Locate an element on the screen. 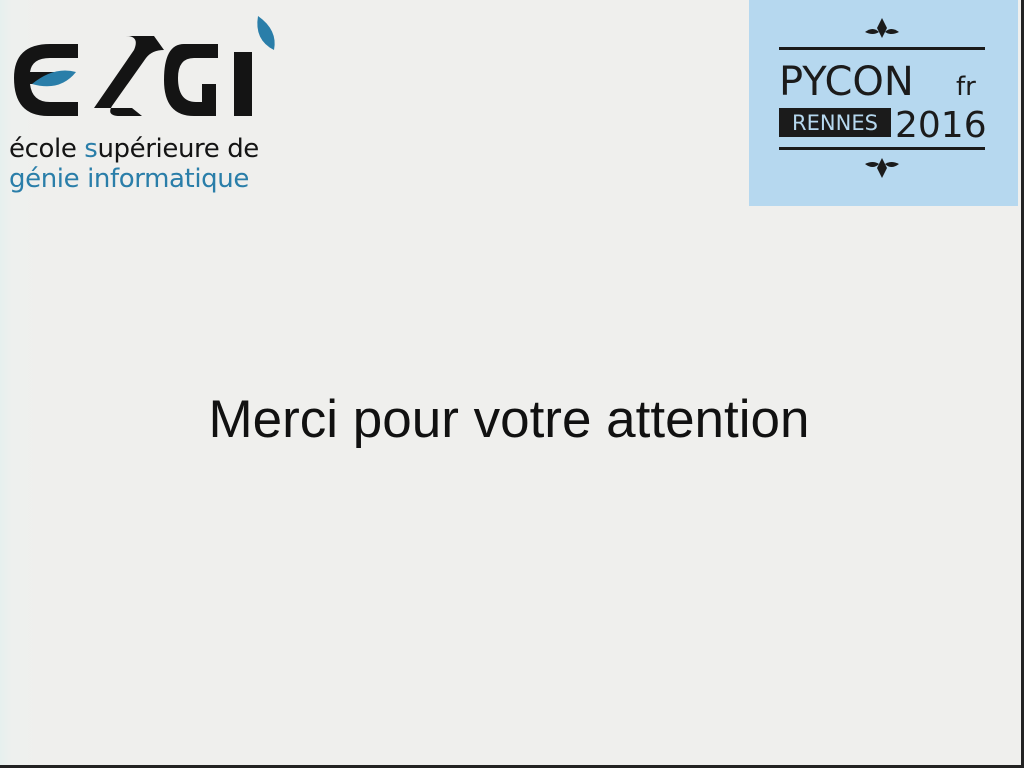 The height and width of the screenshot is (768, 1024). esgi-tagline-word: cole is located at coordinates (54, 149).